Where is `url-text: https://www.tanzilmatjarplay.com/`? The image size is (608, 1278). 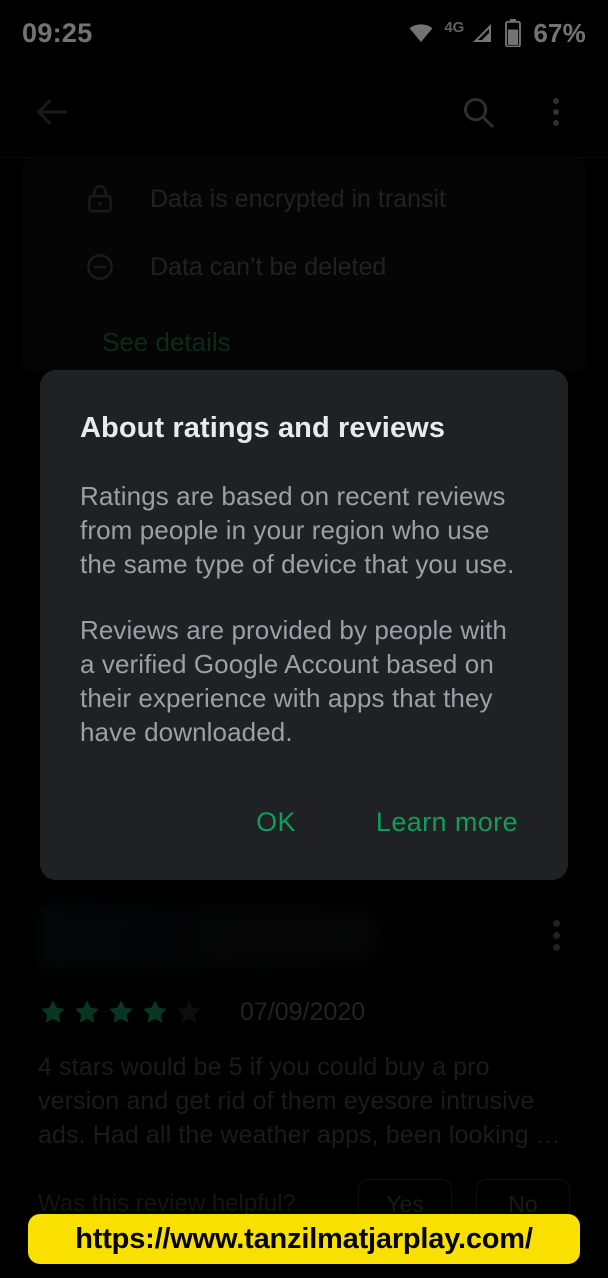
url-text: https://www.tanzilmatjarplay.com/ is located at coordinates (304, 1238).